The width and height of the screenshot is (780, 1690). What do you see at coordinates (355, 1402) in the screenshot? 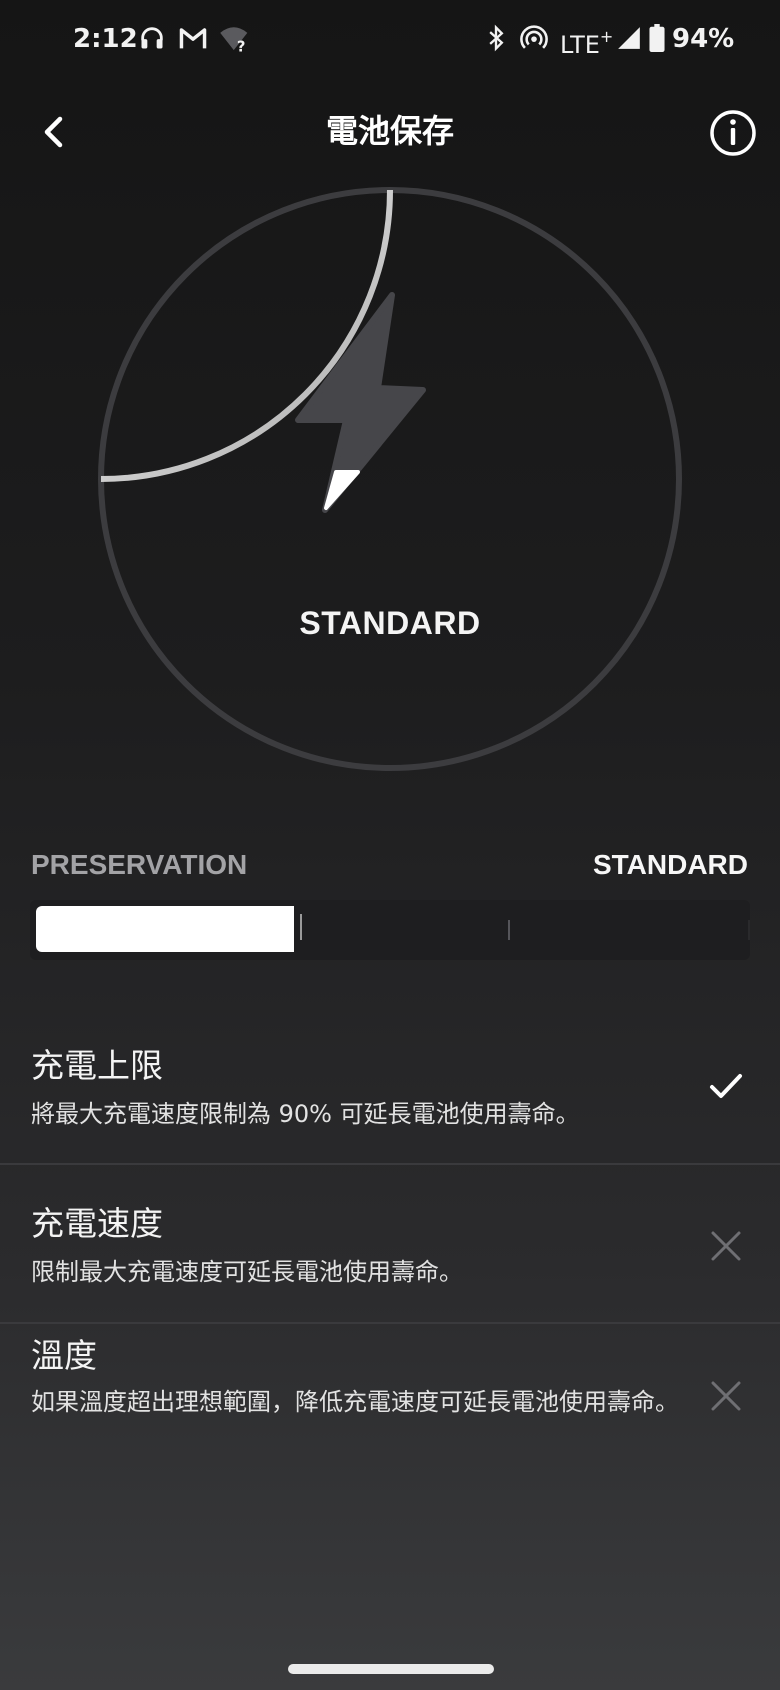
I see `setting-description: 如果溫度超出理想範圍，降低充電速度可延長電池使用壽命。` at bounding box center [355, 1402].